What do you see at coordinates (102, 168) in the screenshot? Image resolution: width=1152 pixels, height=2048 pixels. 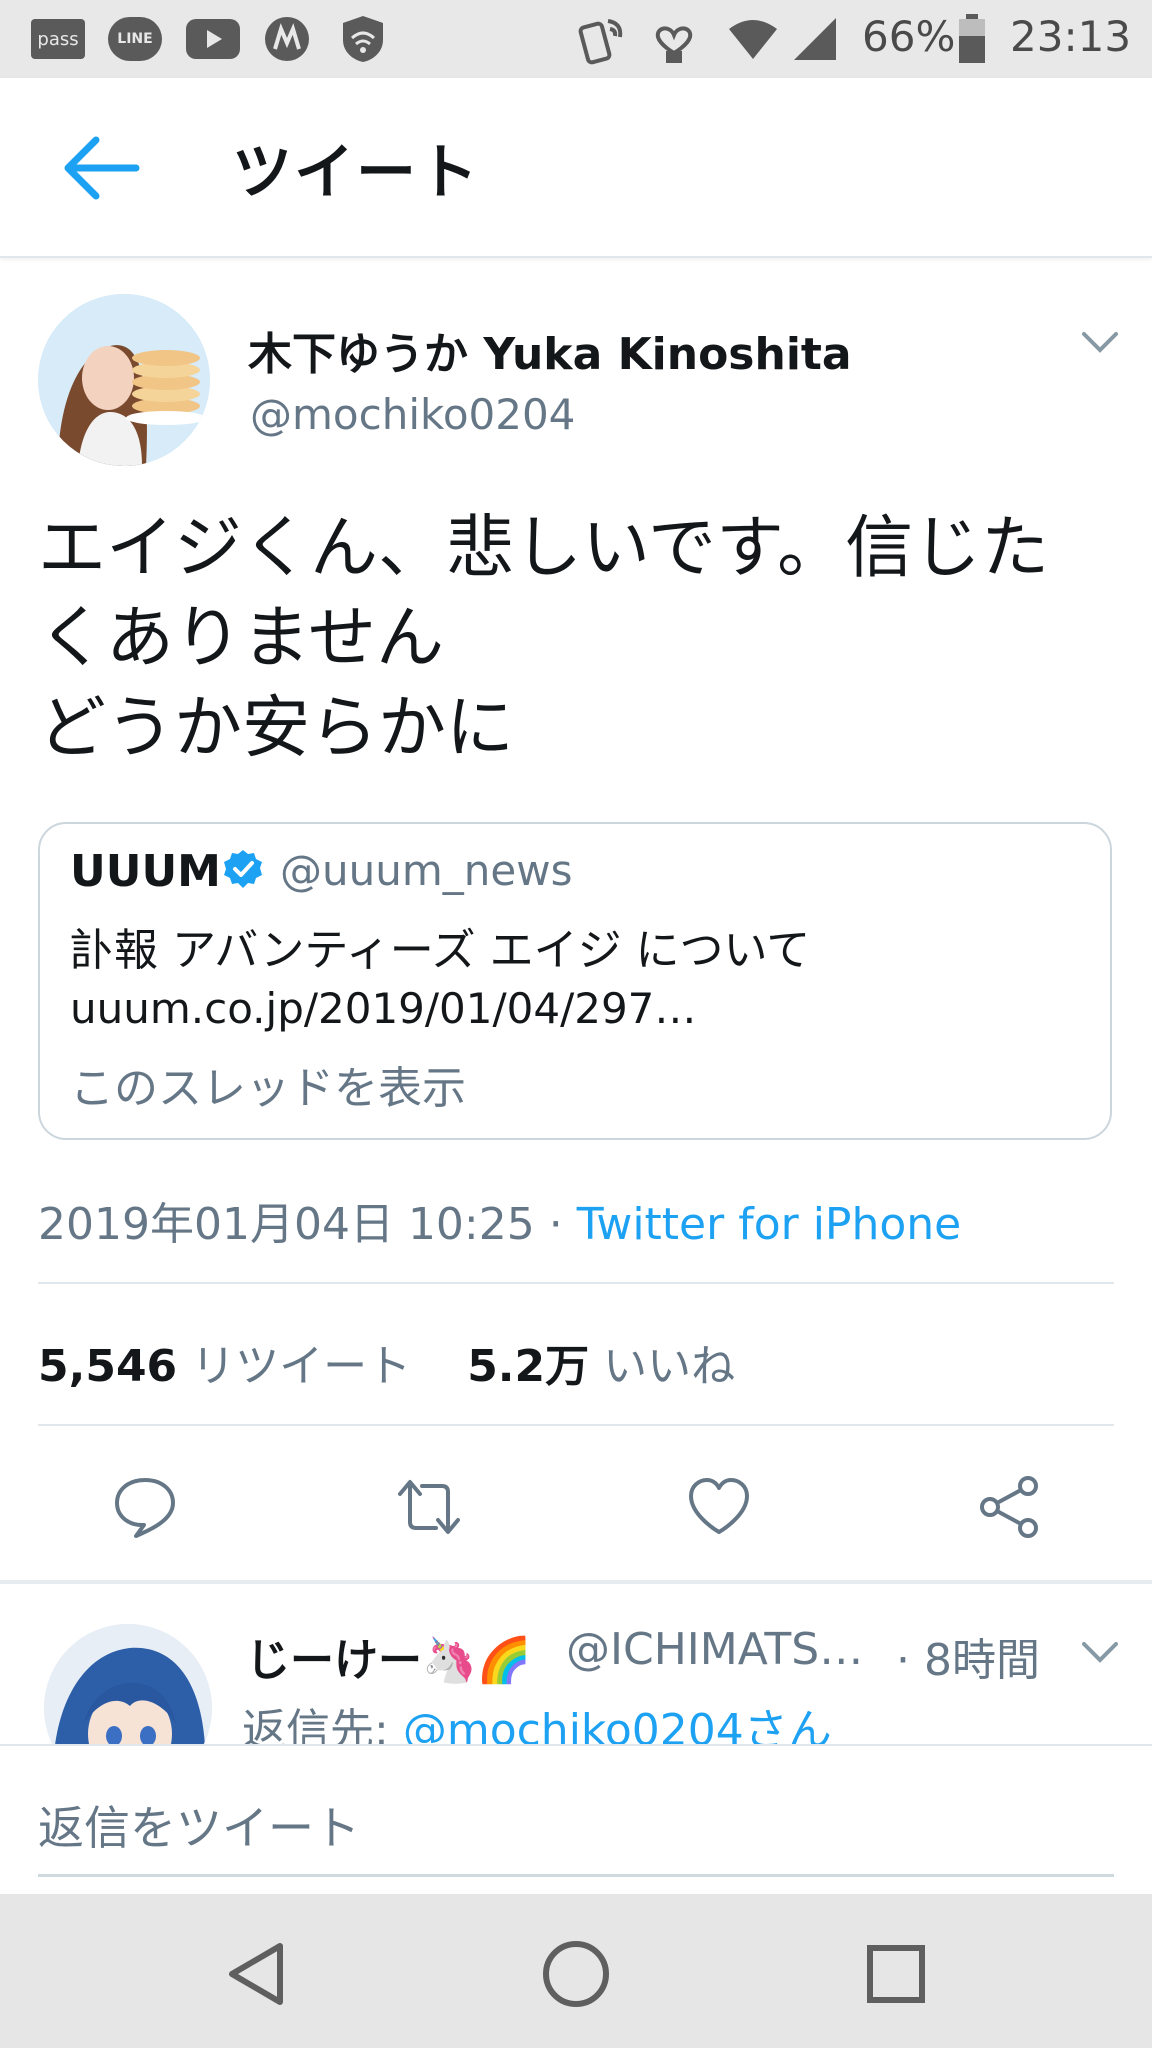 I see `back-arrow-icon` at bounding box center [102, 168].